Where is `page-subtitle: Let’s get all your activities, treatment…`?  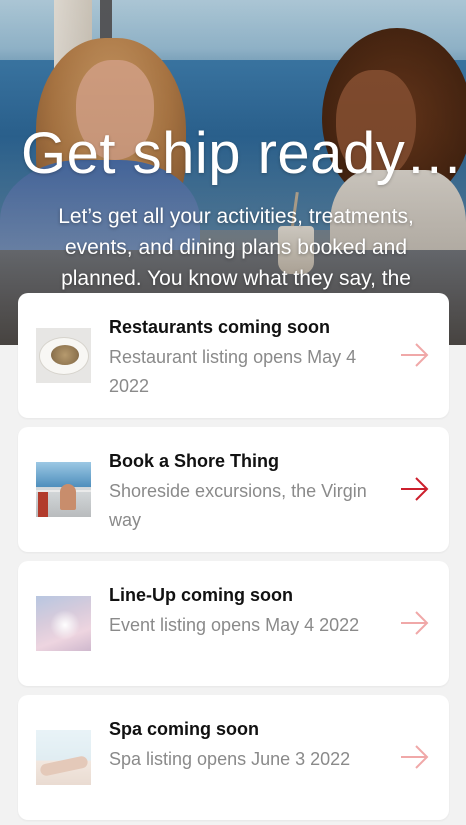 page-subtitle: Let’s get all your activities, treatment… is located at coordinates (236, 247).